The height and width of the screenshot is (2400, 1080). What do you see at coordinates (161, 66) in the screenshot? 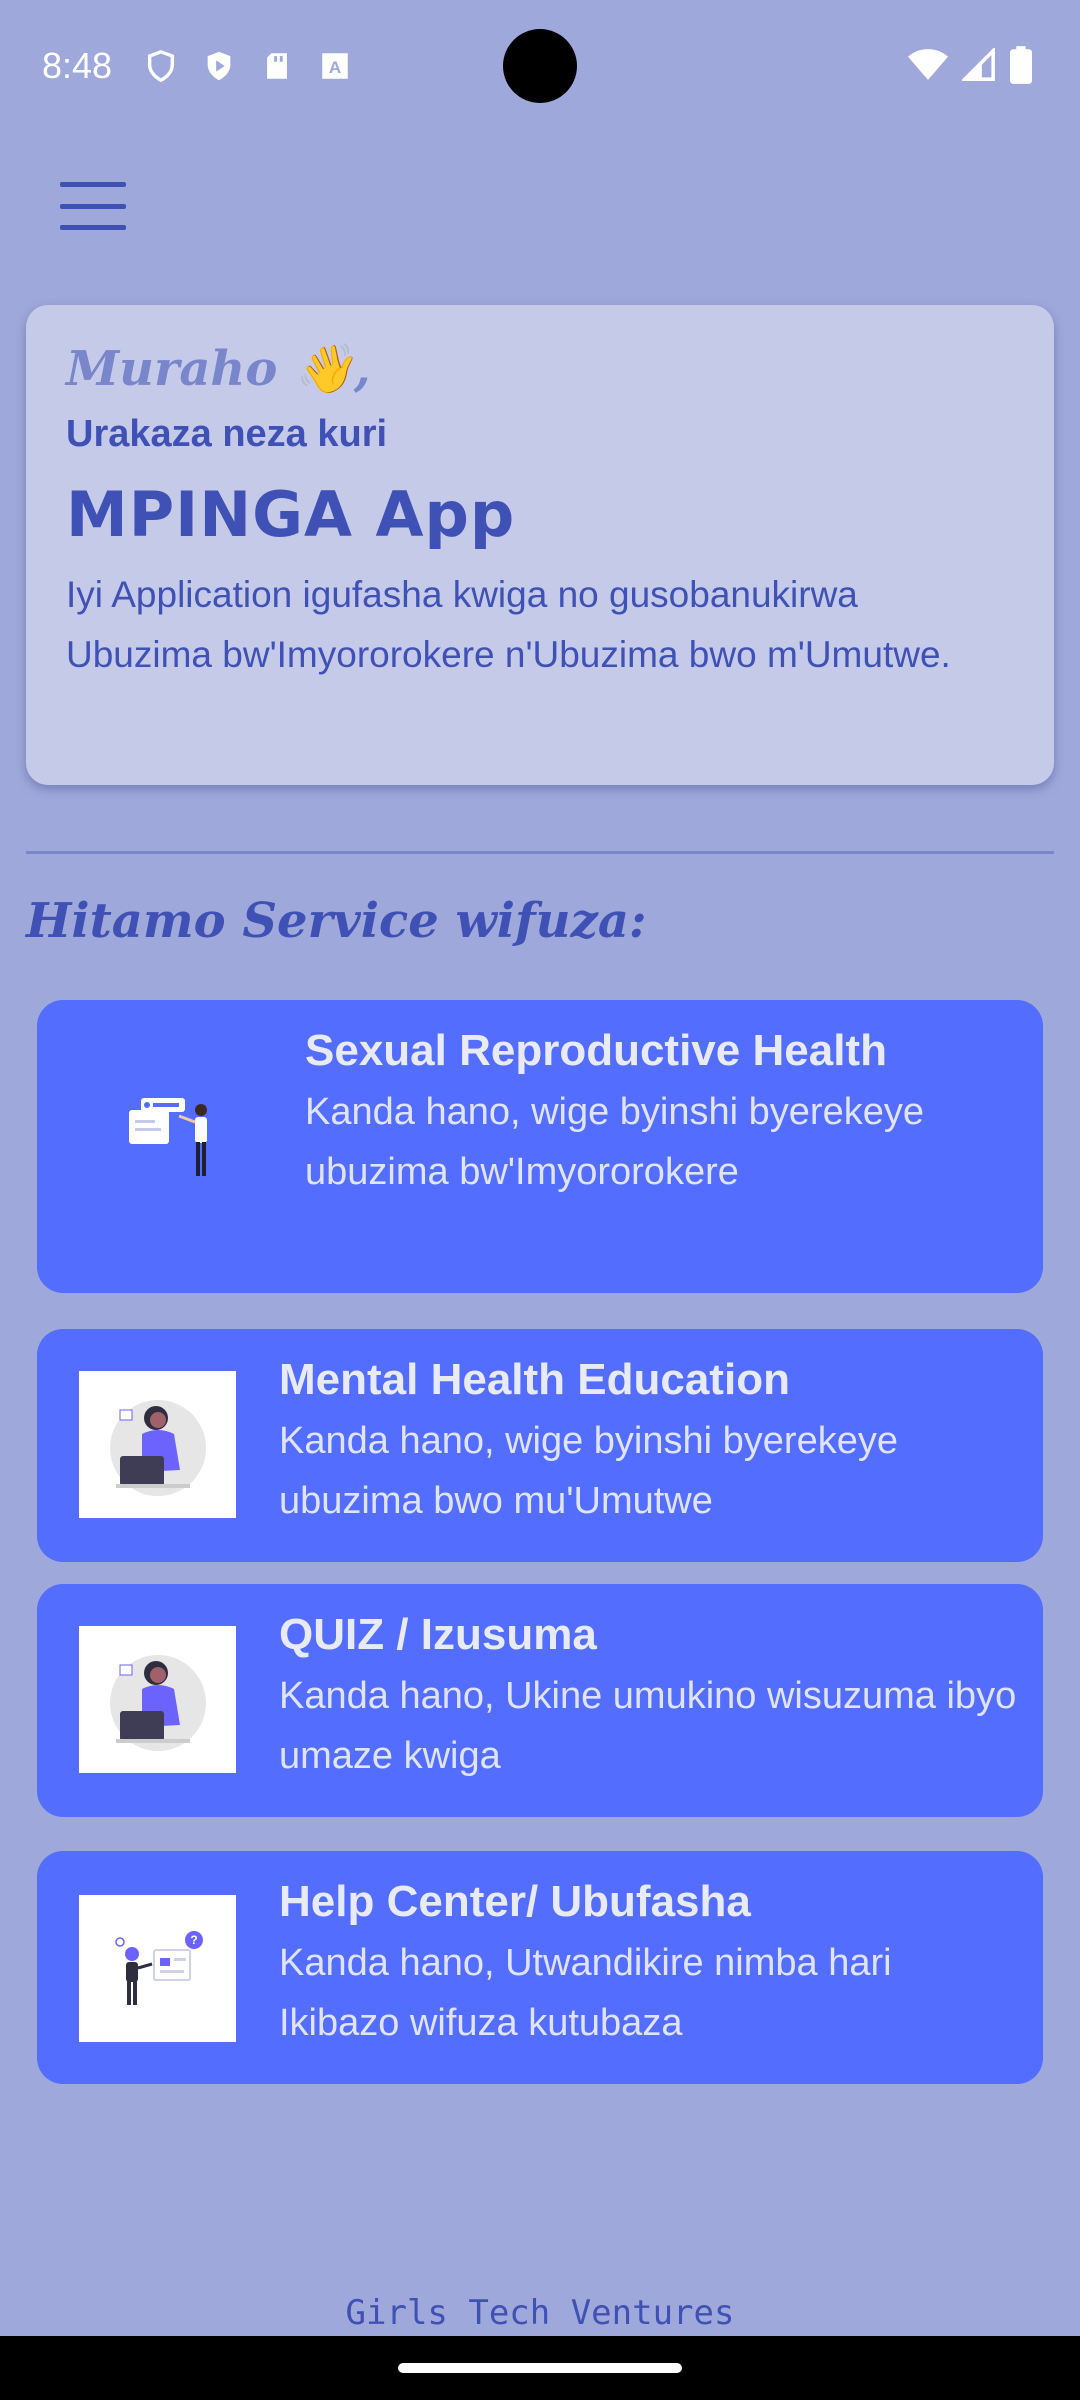
I see `shield-icon` at bounding box center [161, 66].